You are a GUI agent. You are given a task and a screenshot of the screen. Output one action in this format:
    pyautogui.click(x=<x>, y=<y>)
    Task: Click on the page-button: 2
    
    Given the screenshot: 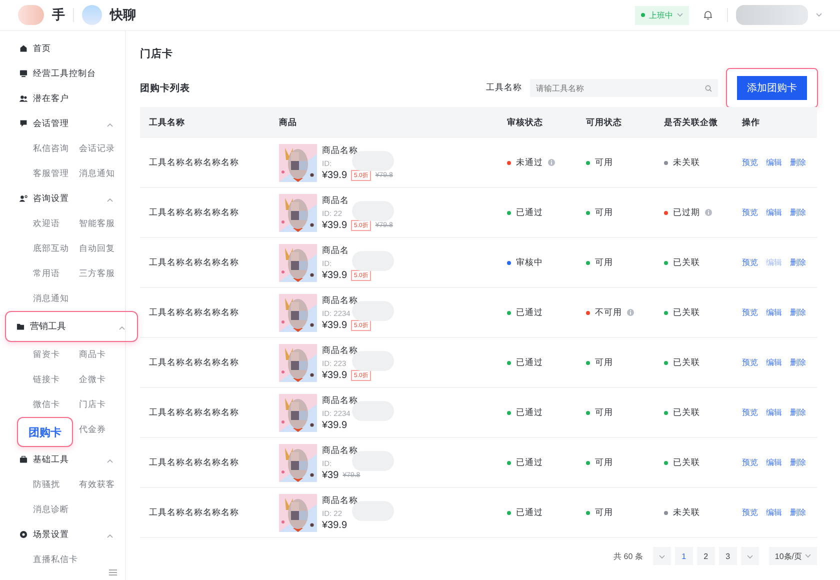 What is the action you would take?
    pyautogui.click(x=705, y=556)
    